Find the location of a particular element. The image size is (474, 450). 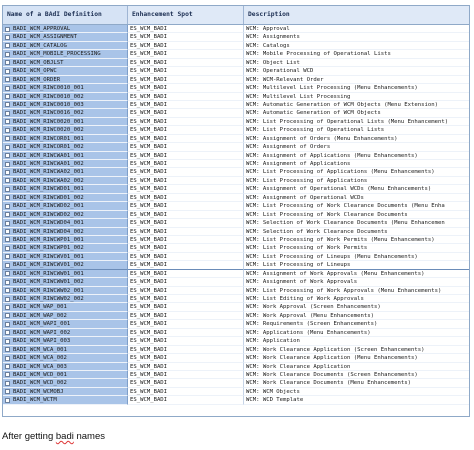

badi-name-cell: BADI_WCM_RIWC0016_002 is located at coordinates (65, 113).